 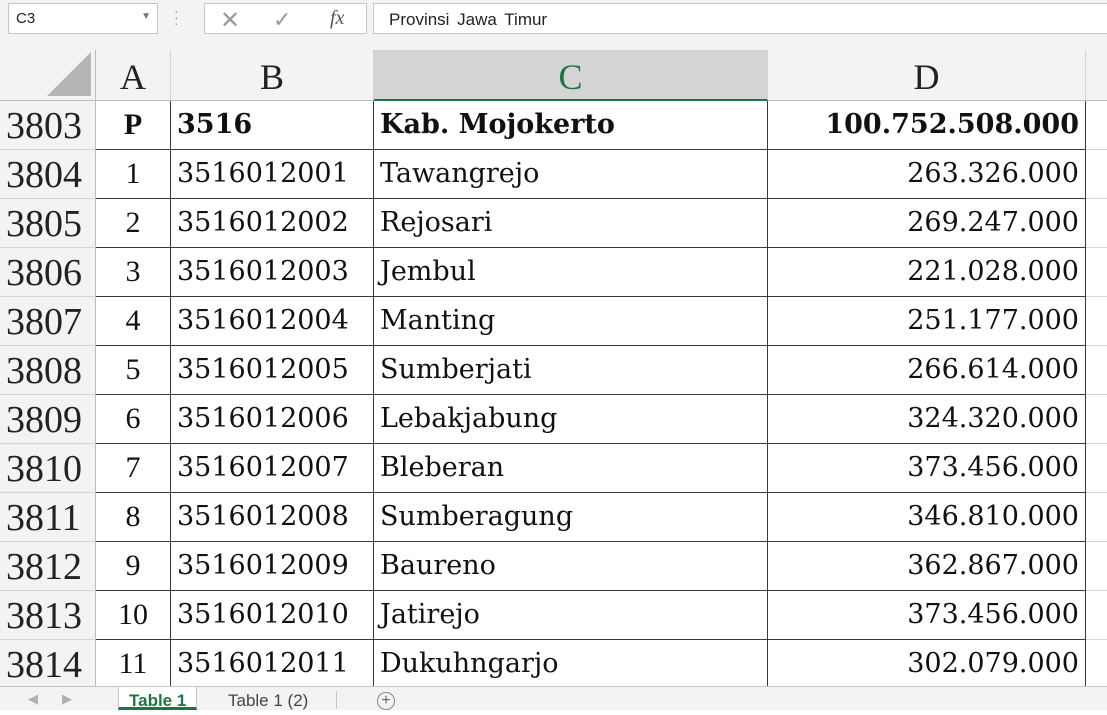 I want to click on sheet-tabs-bar: ◀ ▶ Table 1 Table 1 (2) +, so click(x=553, y=698).